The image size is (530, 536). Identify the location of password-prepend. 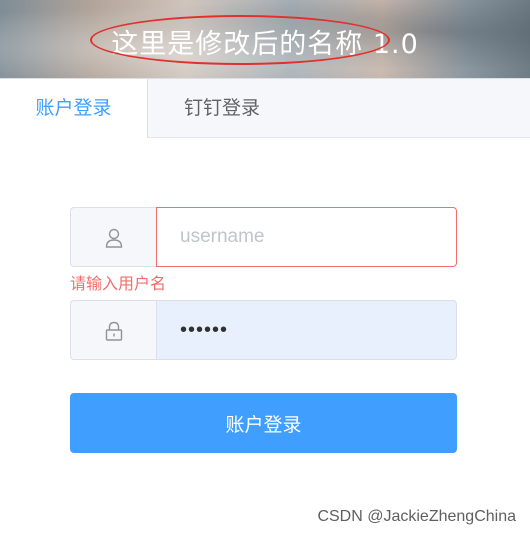
(113, 330).